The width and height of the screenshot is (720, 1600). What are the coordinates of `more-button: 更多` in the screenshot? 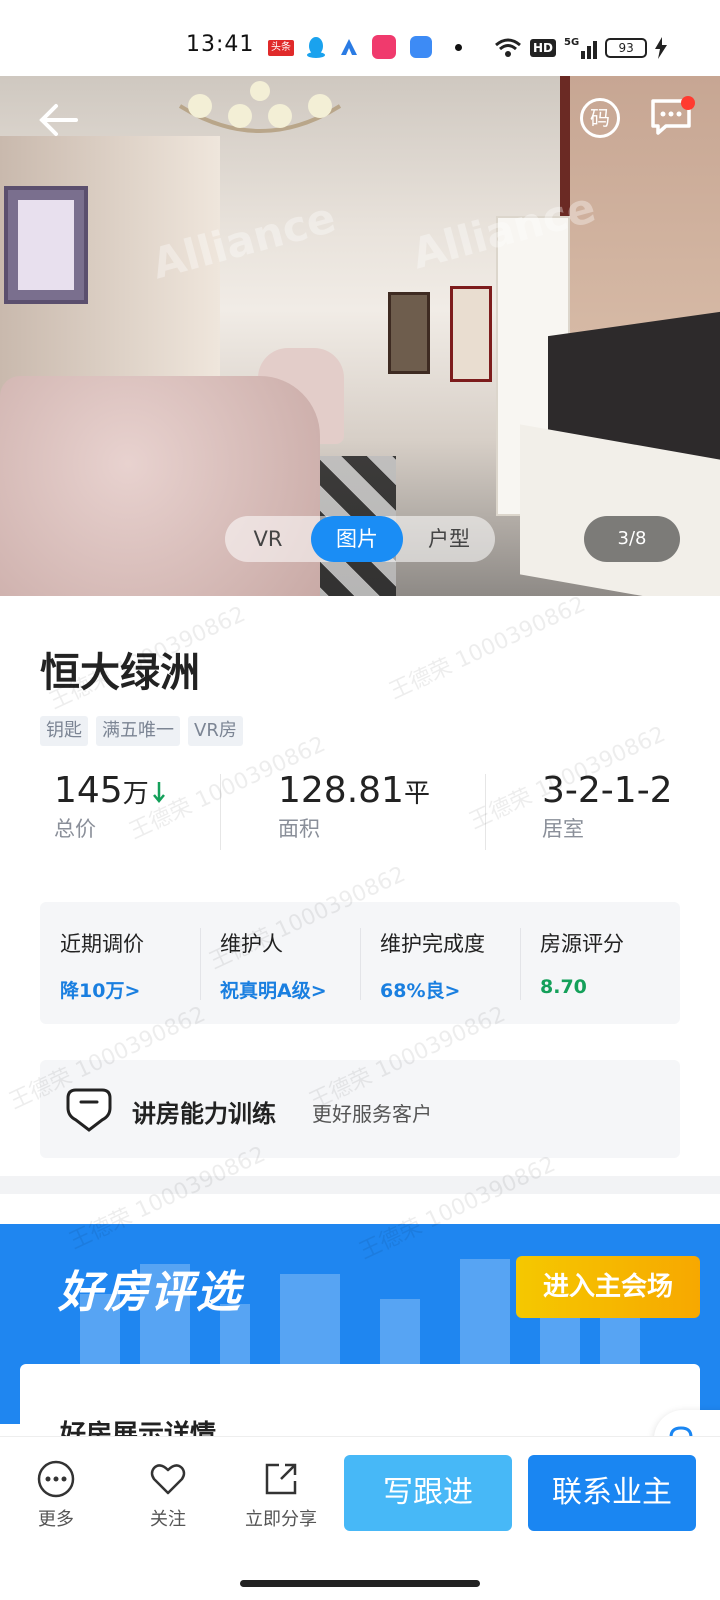 It's located at (56, 1495).